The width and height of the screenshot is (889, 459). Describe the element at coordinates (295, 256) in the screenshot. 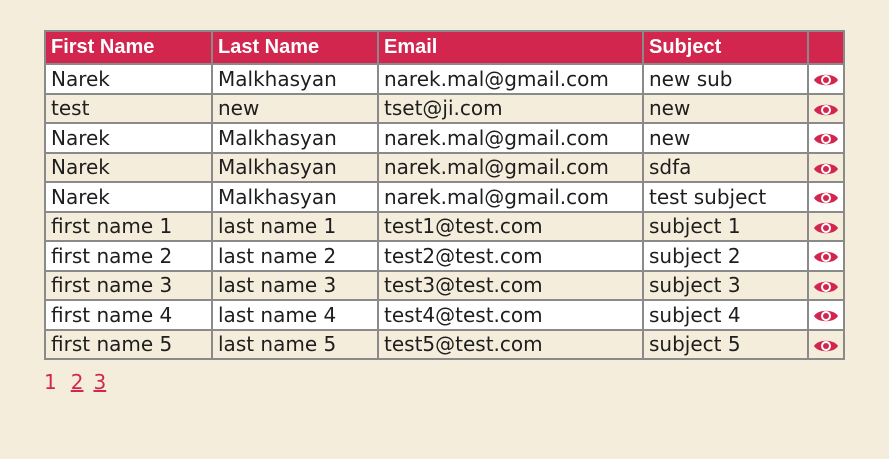

I see `last-name-cell: last name 2` at that location.